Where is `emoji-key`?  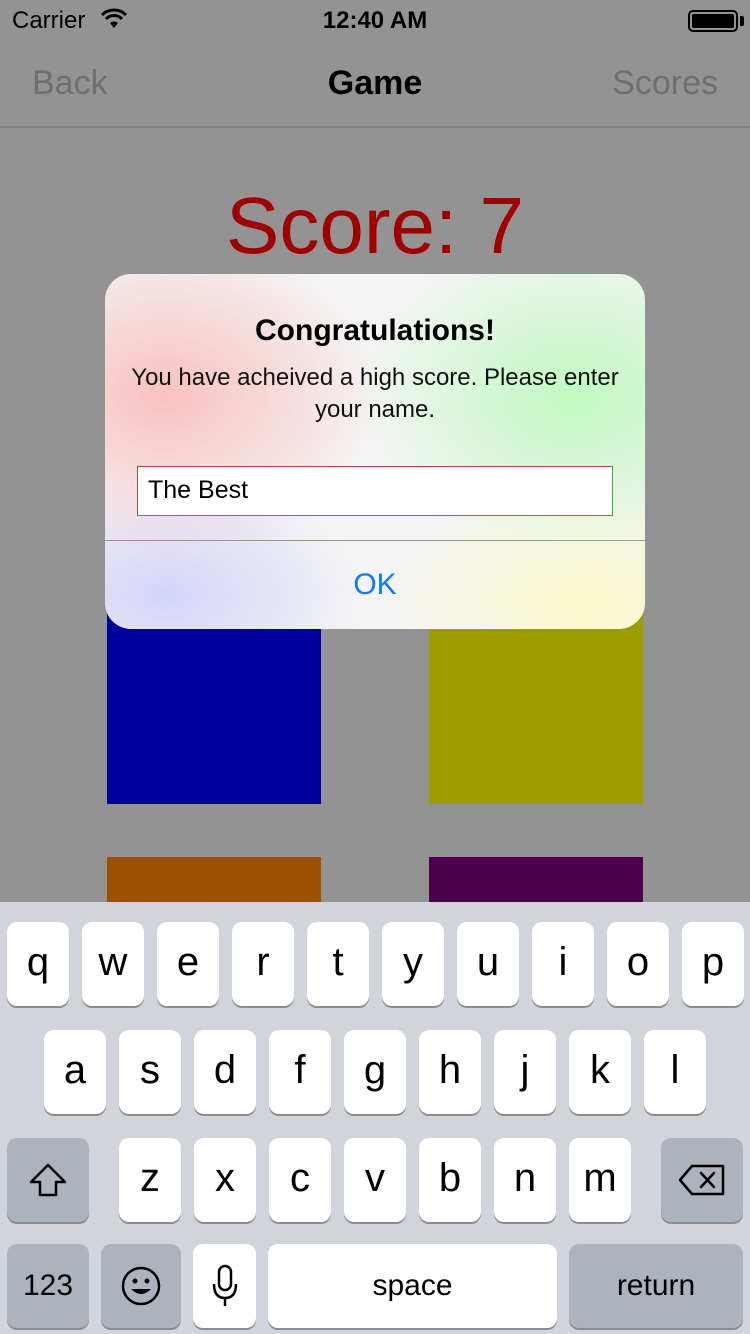
emoji-key is located at coordinates (141, 1286).